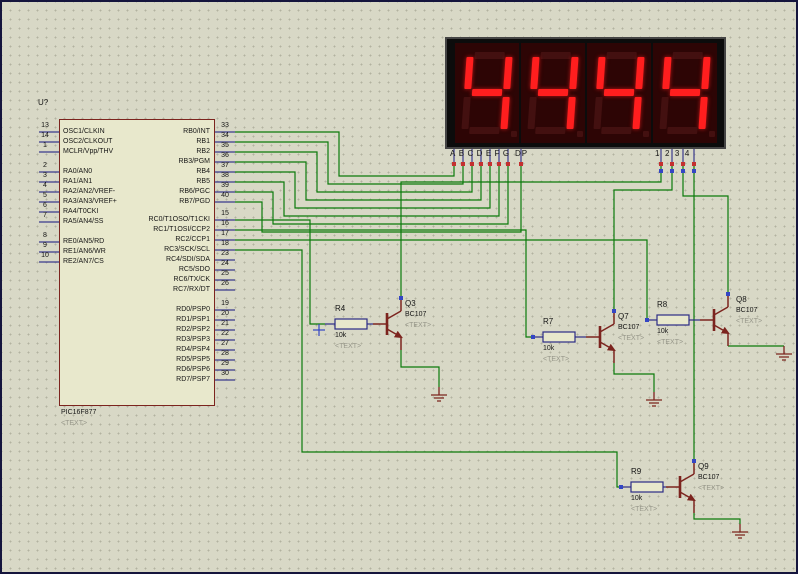 Image resolution: width=798 pixels, height=574 pixels. Describe the element at coordinates (466, 113) in the screenshot. I see `segment-e` at that location.